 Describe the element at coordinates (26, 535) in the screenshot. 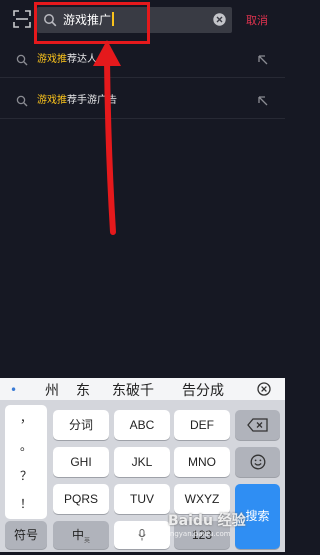

I see `symbols-key: 符号` at that location.